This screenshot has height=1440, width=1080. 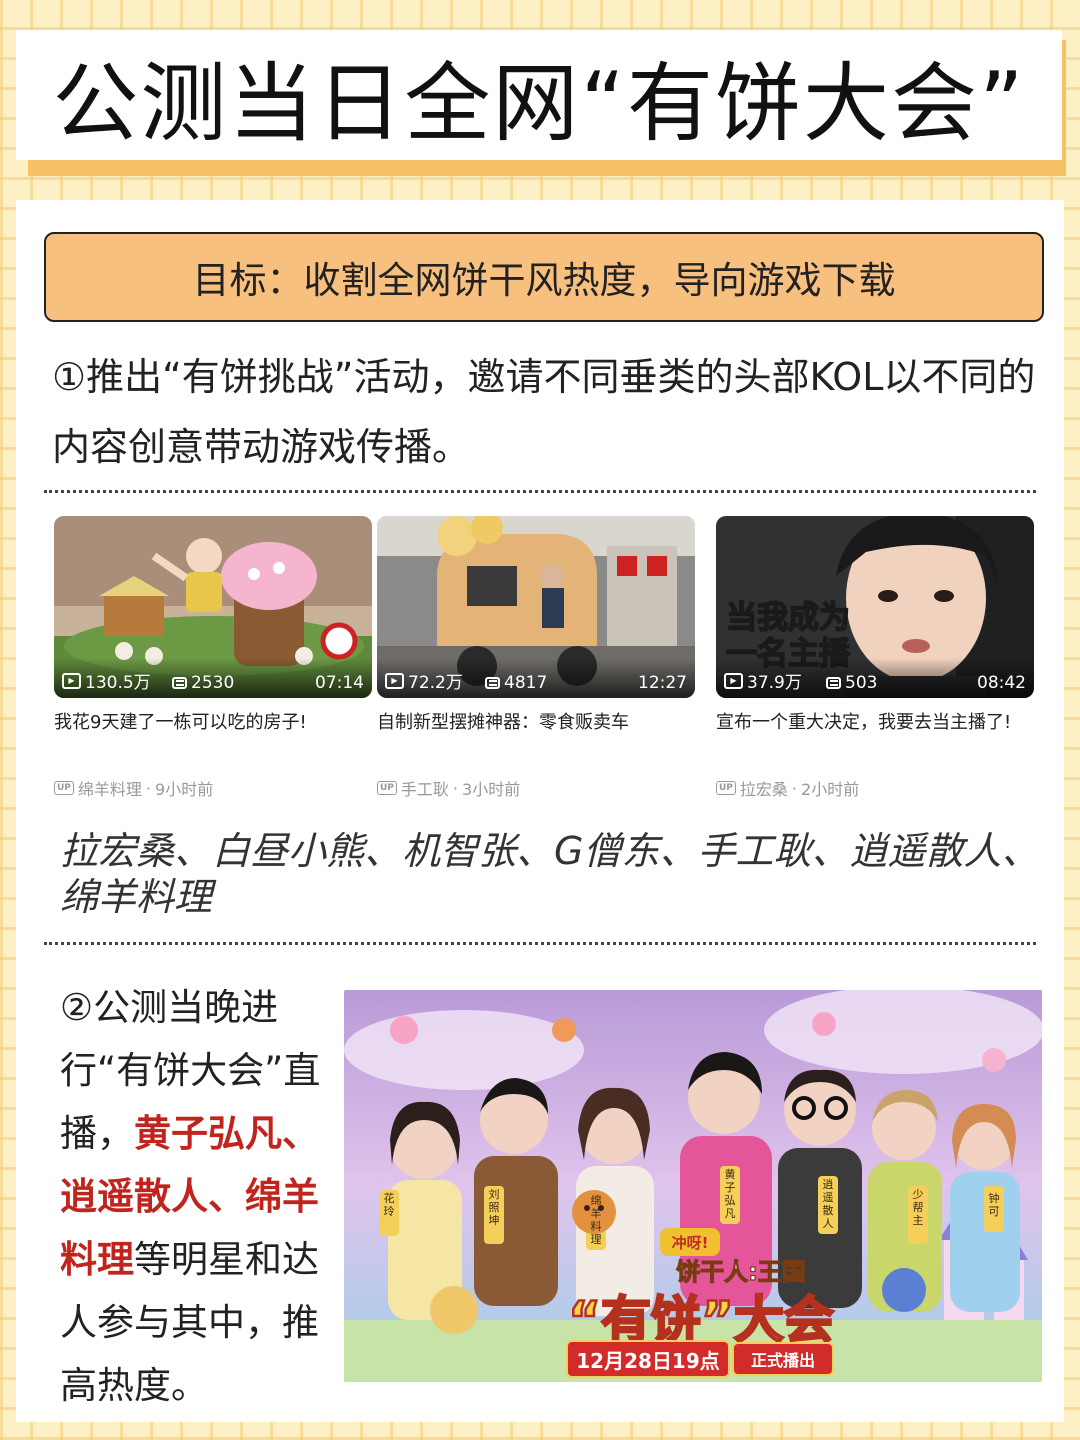 What do you see at coordinates (763, 680) in the screenshot?
I see `view-count: ▶ 37.9万` at bounding box center [763, 680].